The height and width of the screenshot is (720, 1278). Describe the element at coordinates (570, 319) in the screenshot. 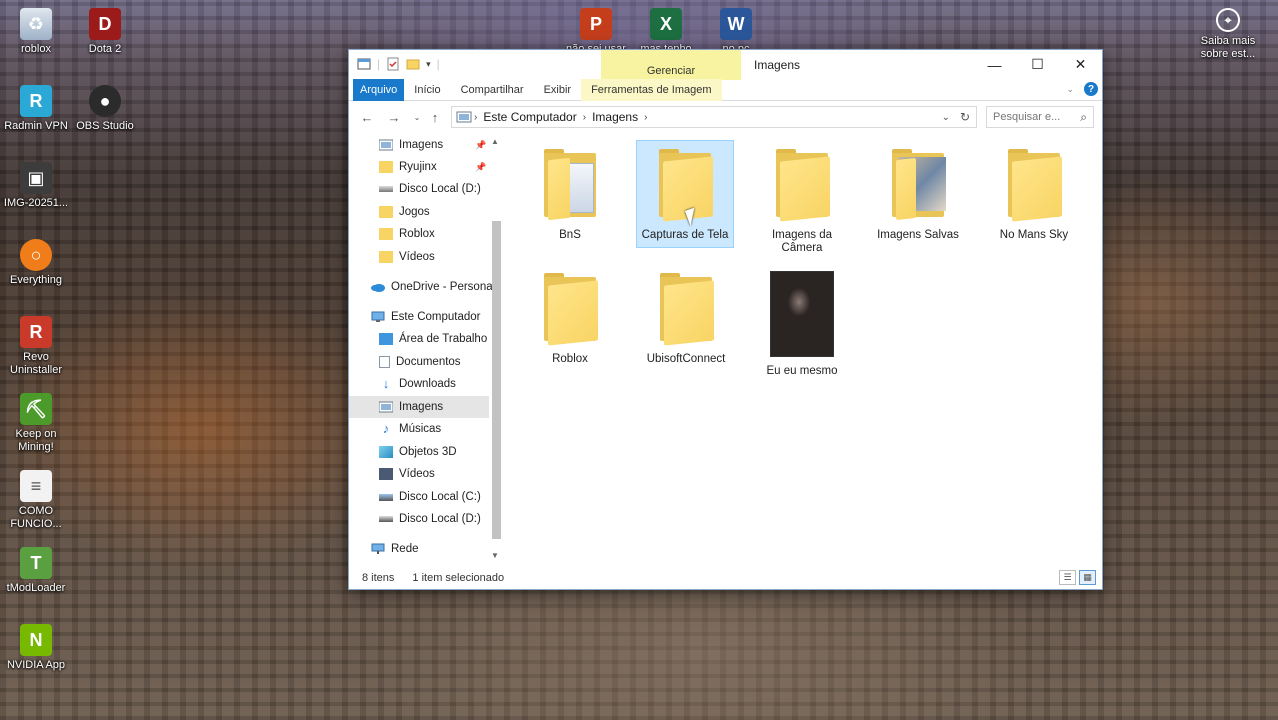

I see `file-item-roblox: Roblox` at that location.